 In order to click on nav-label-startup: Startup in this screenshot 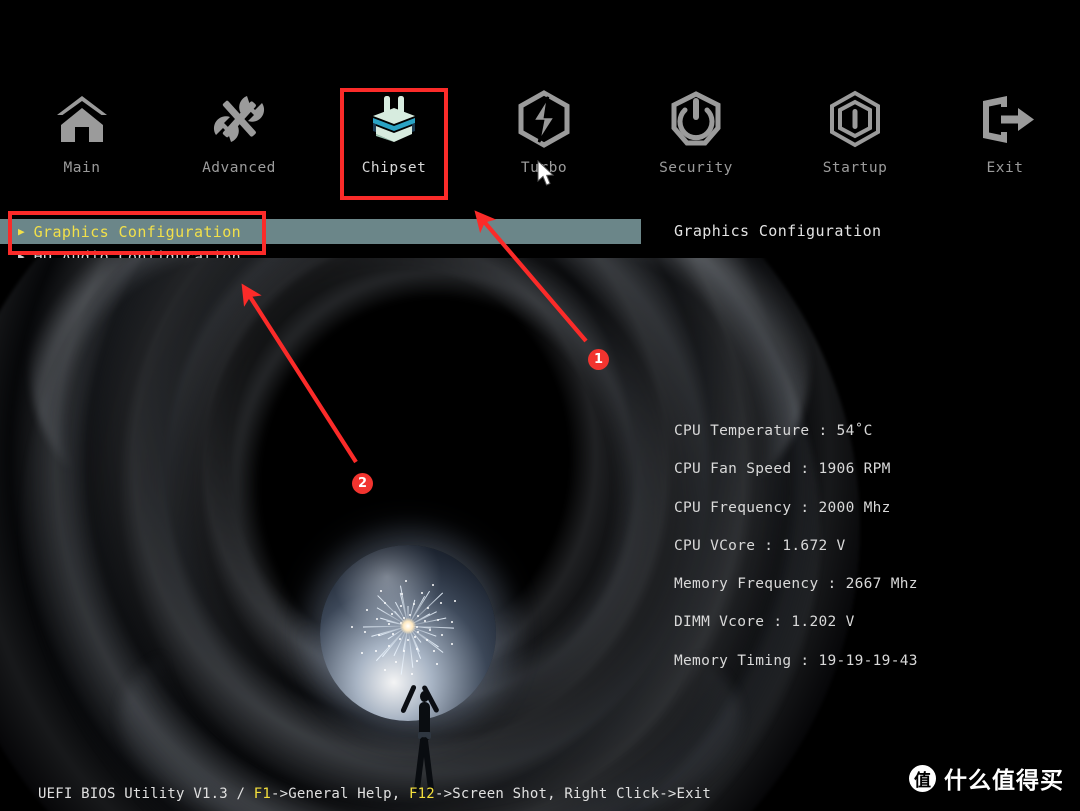, I will do `click(855, 168)`.